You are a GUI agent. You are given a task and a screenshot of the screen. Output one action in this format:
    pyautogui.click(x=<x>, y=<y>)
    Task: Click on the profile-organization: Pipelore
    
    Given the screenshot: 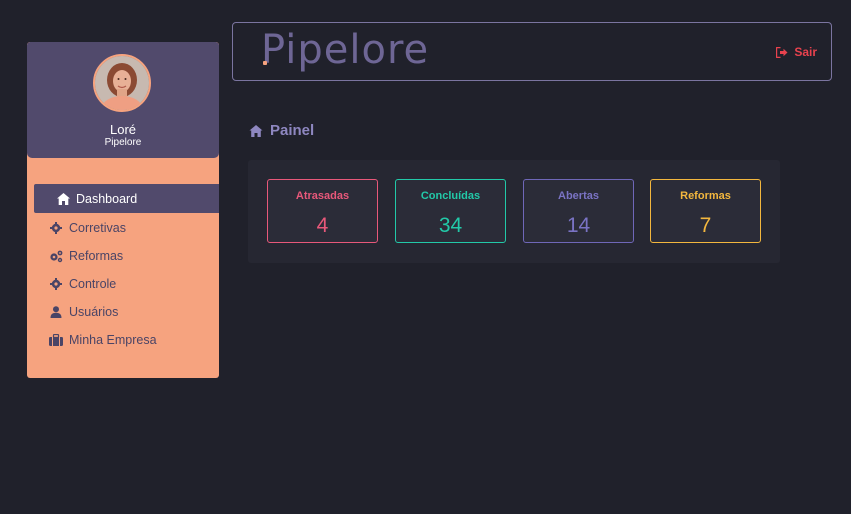 What is the action you would take?
    pyautogui.click(x=123, y=142)
    